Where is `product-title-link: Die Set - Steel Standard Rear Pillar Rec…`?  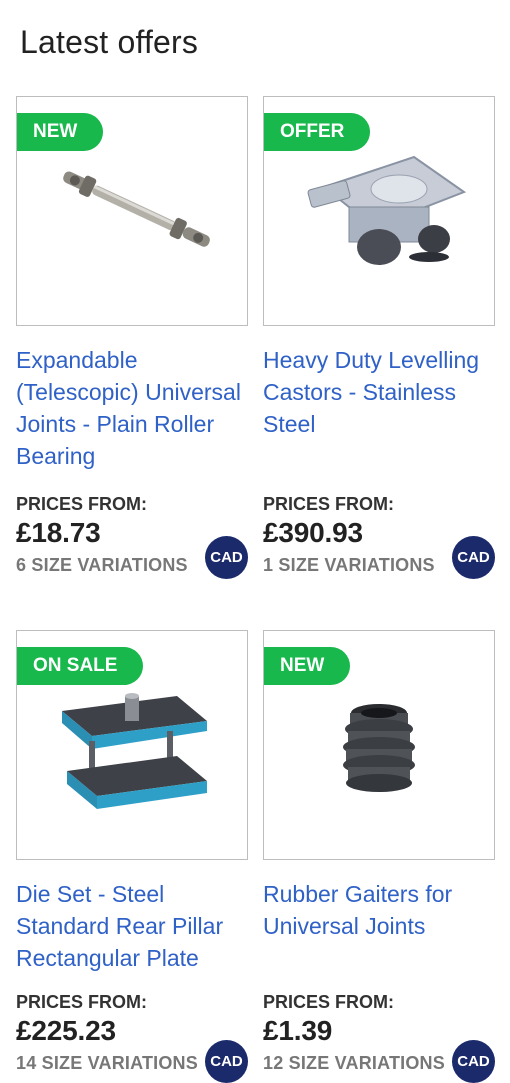 product-title-link: Die Set - Steel Standard Rear Pillar Rec… is located at coordinates (132, 924).